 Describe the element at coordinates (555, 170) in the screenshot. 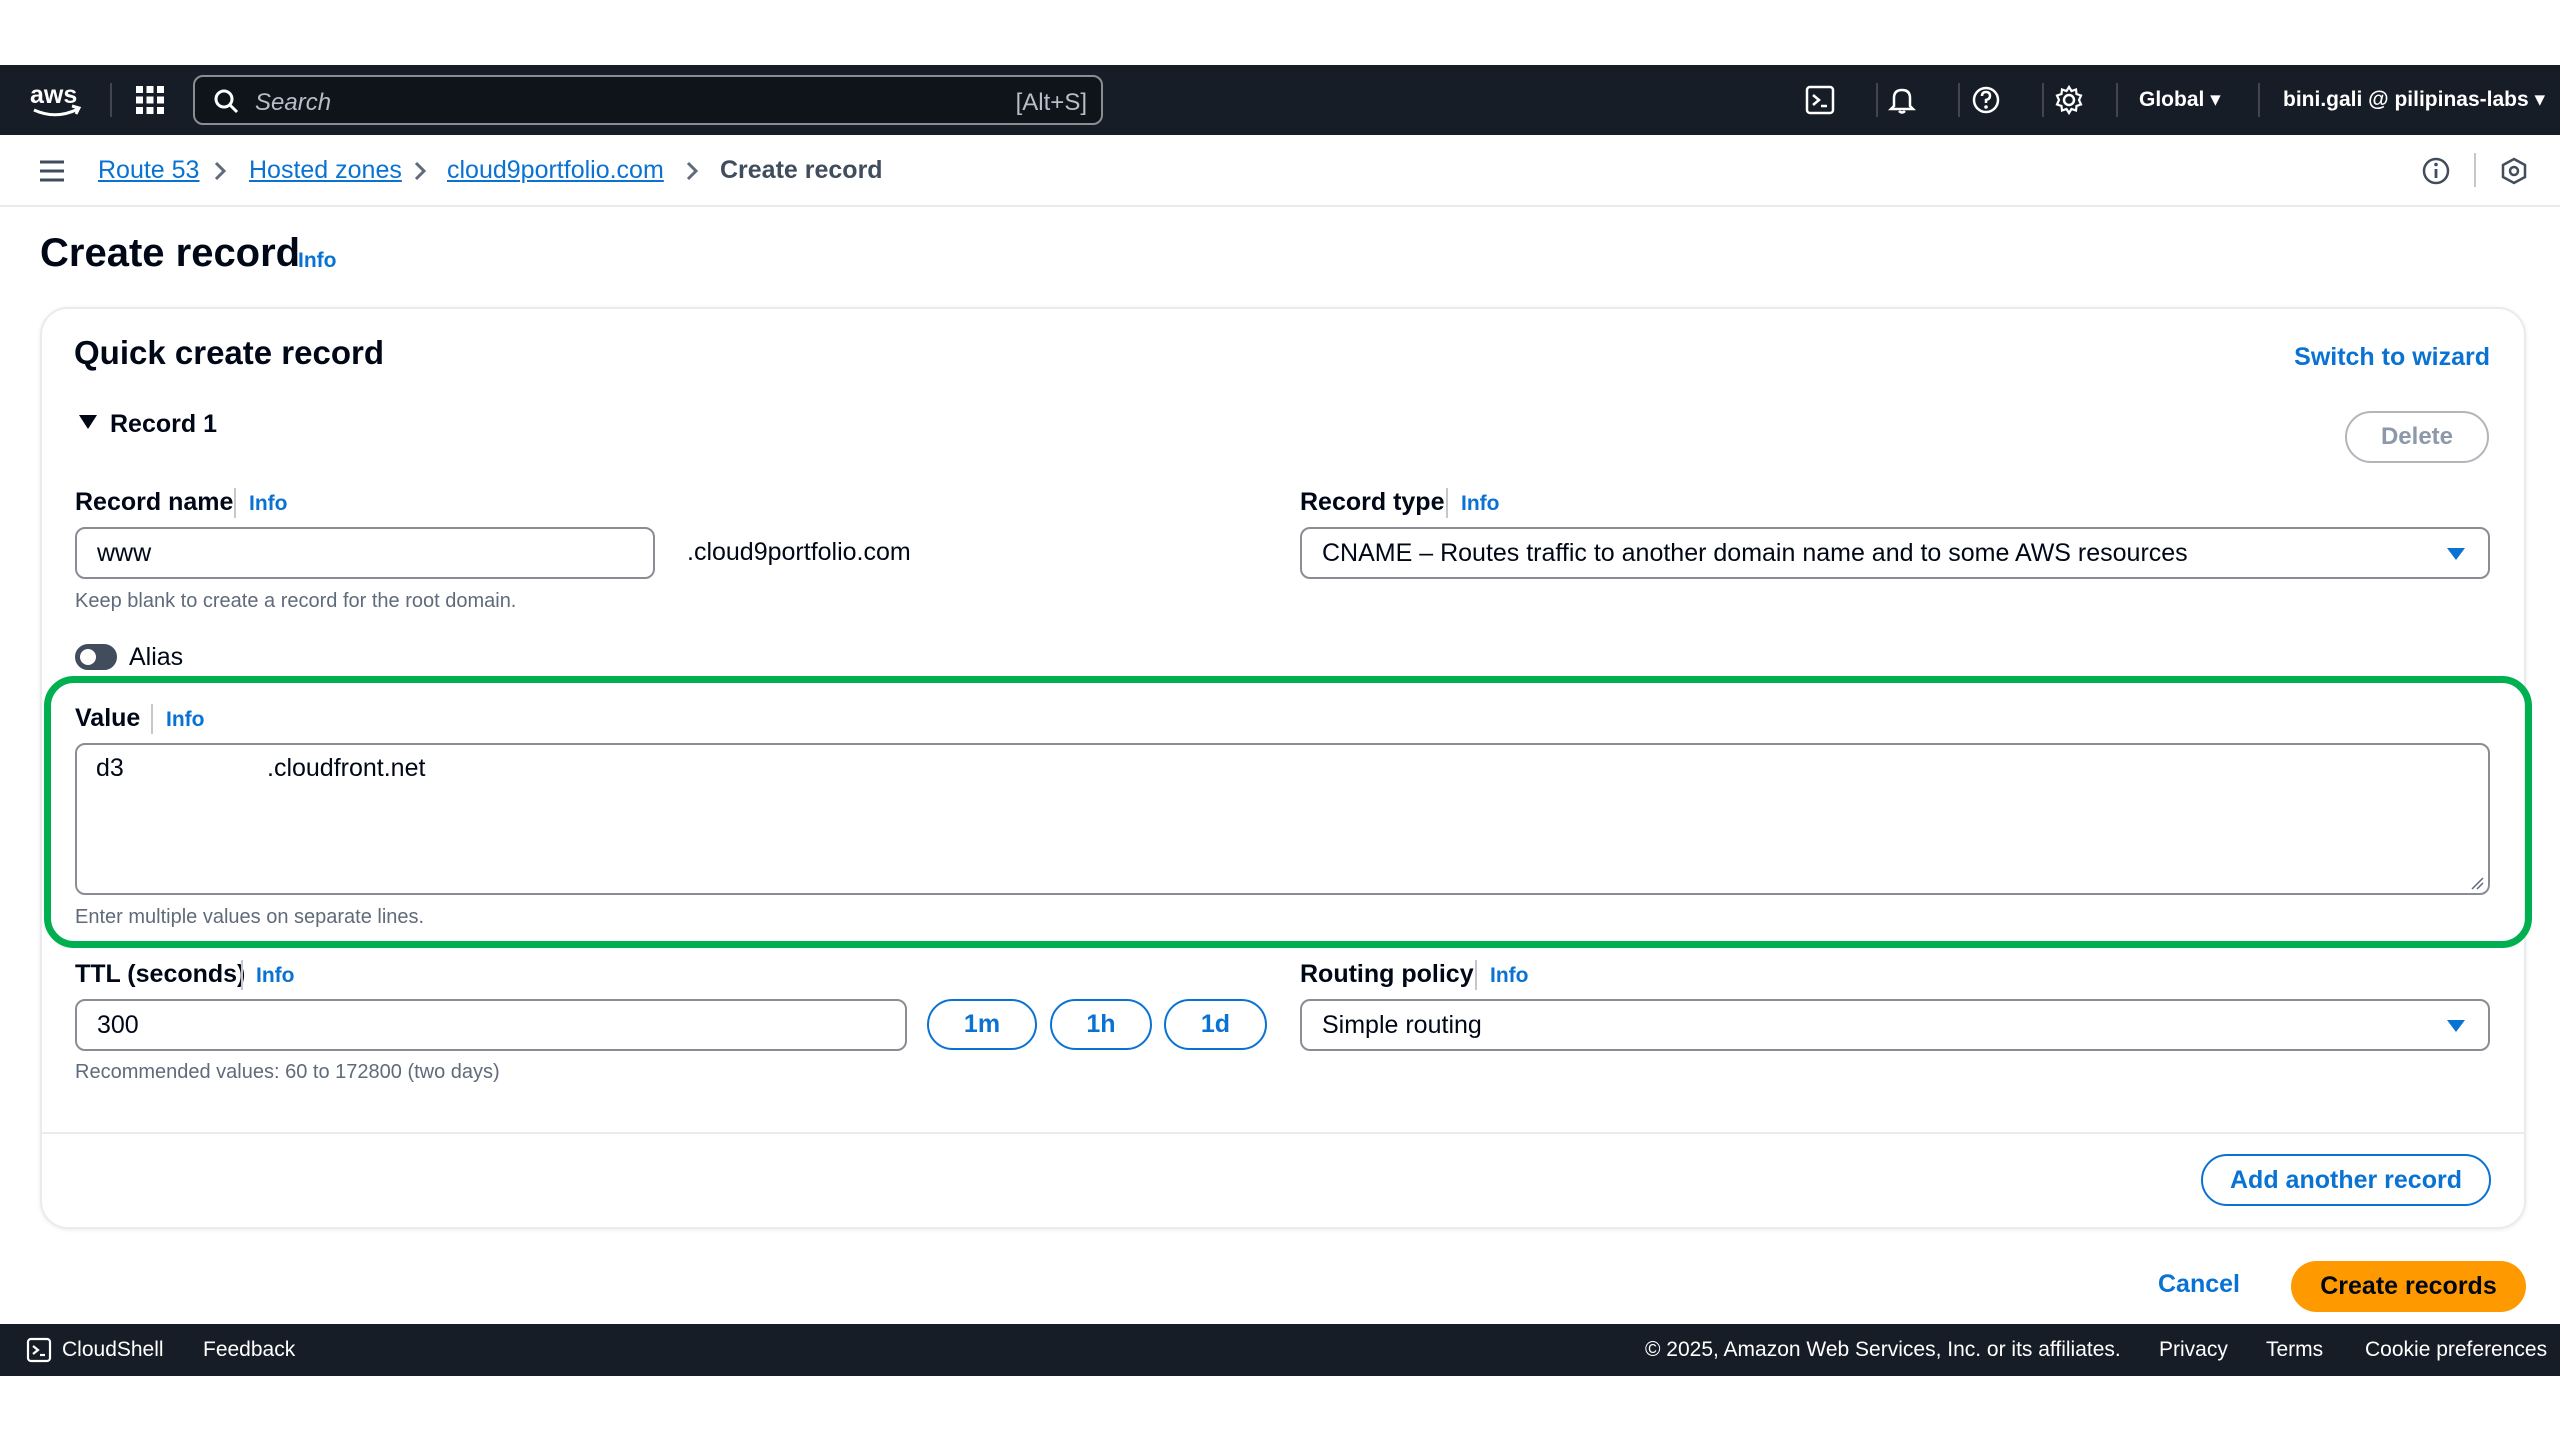

I see `breadcrumb-zone: cloud9portfolio.com` at that location.